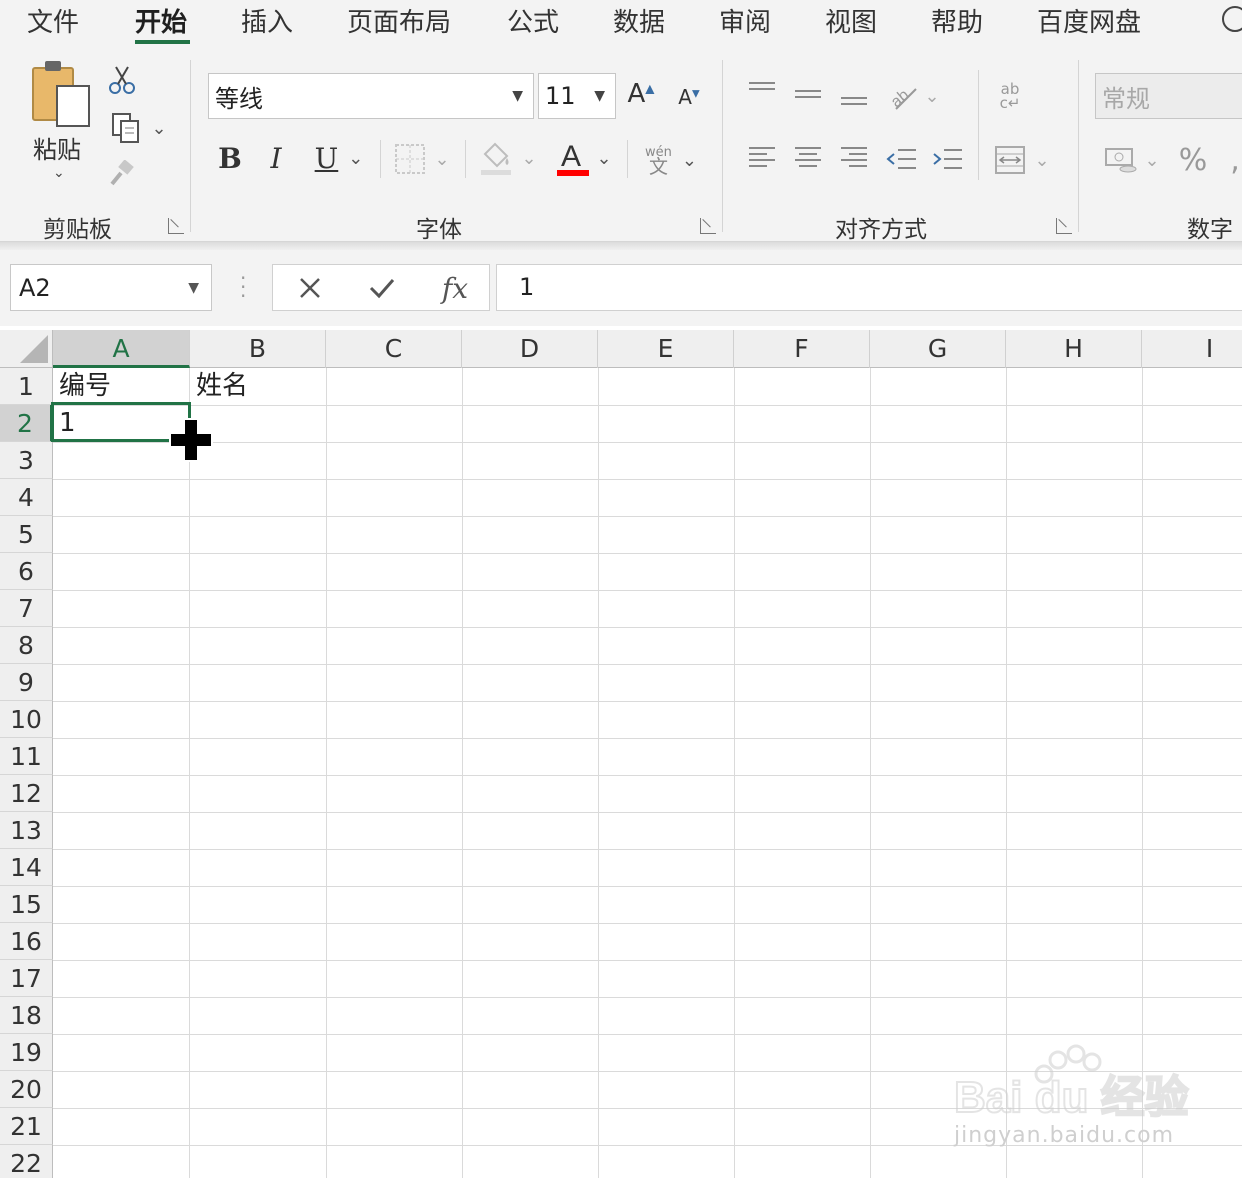  What do you see at coordinates (26, 349) in the screenshot?
I see `select-all-button` at bounding box center [26, 349].